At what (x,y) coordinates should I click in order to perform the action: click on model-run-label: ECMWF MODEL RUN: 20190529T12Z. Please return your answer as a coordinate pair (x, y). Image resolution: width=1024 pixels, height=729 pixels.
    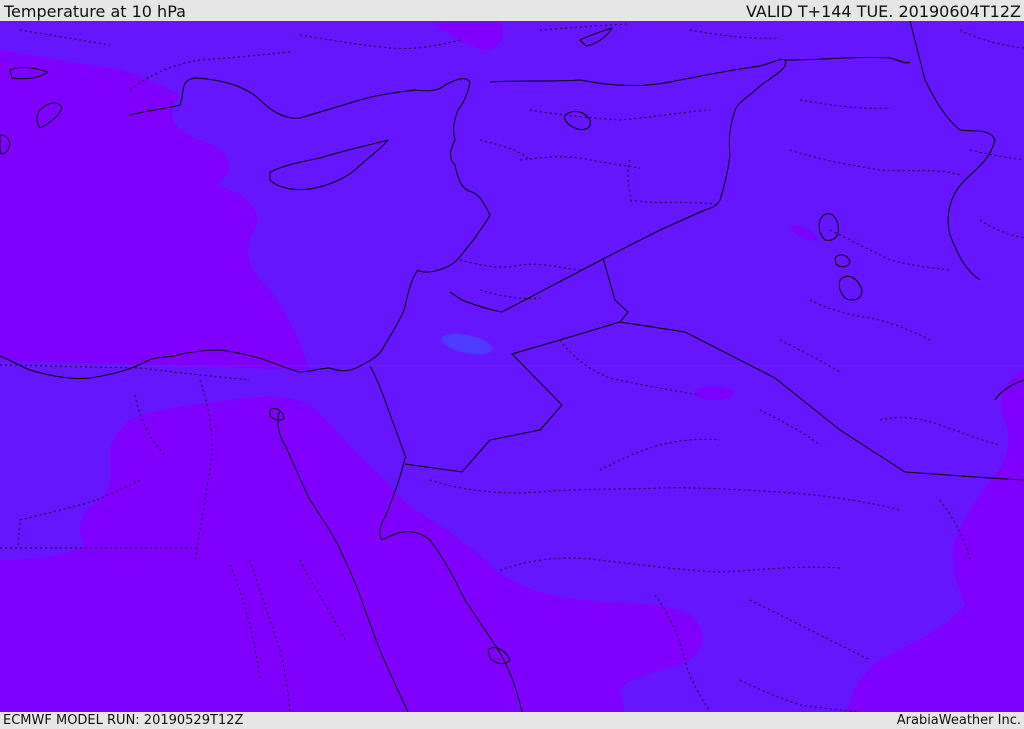
    Looking at the image, I should click on (123, 720).